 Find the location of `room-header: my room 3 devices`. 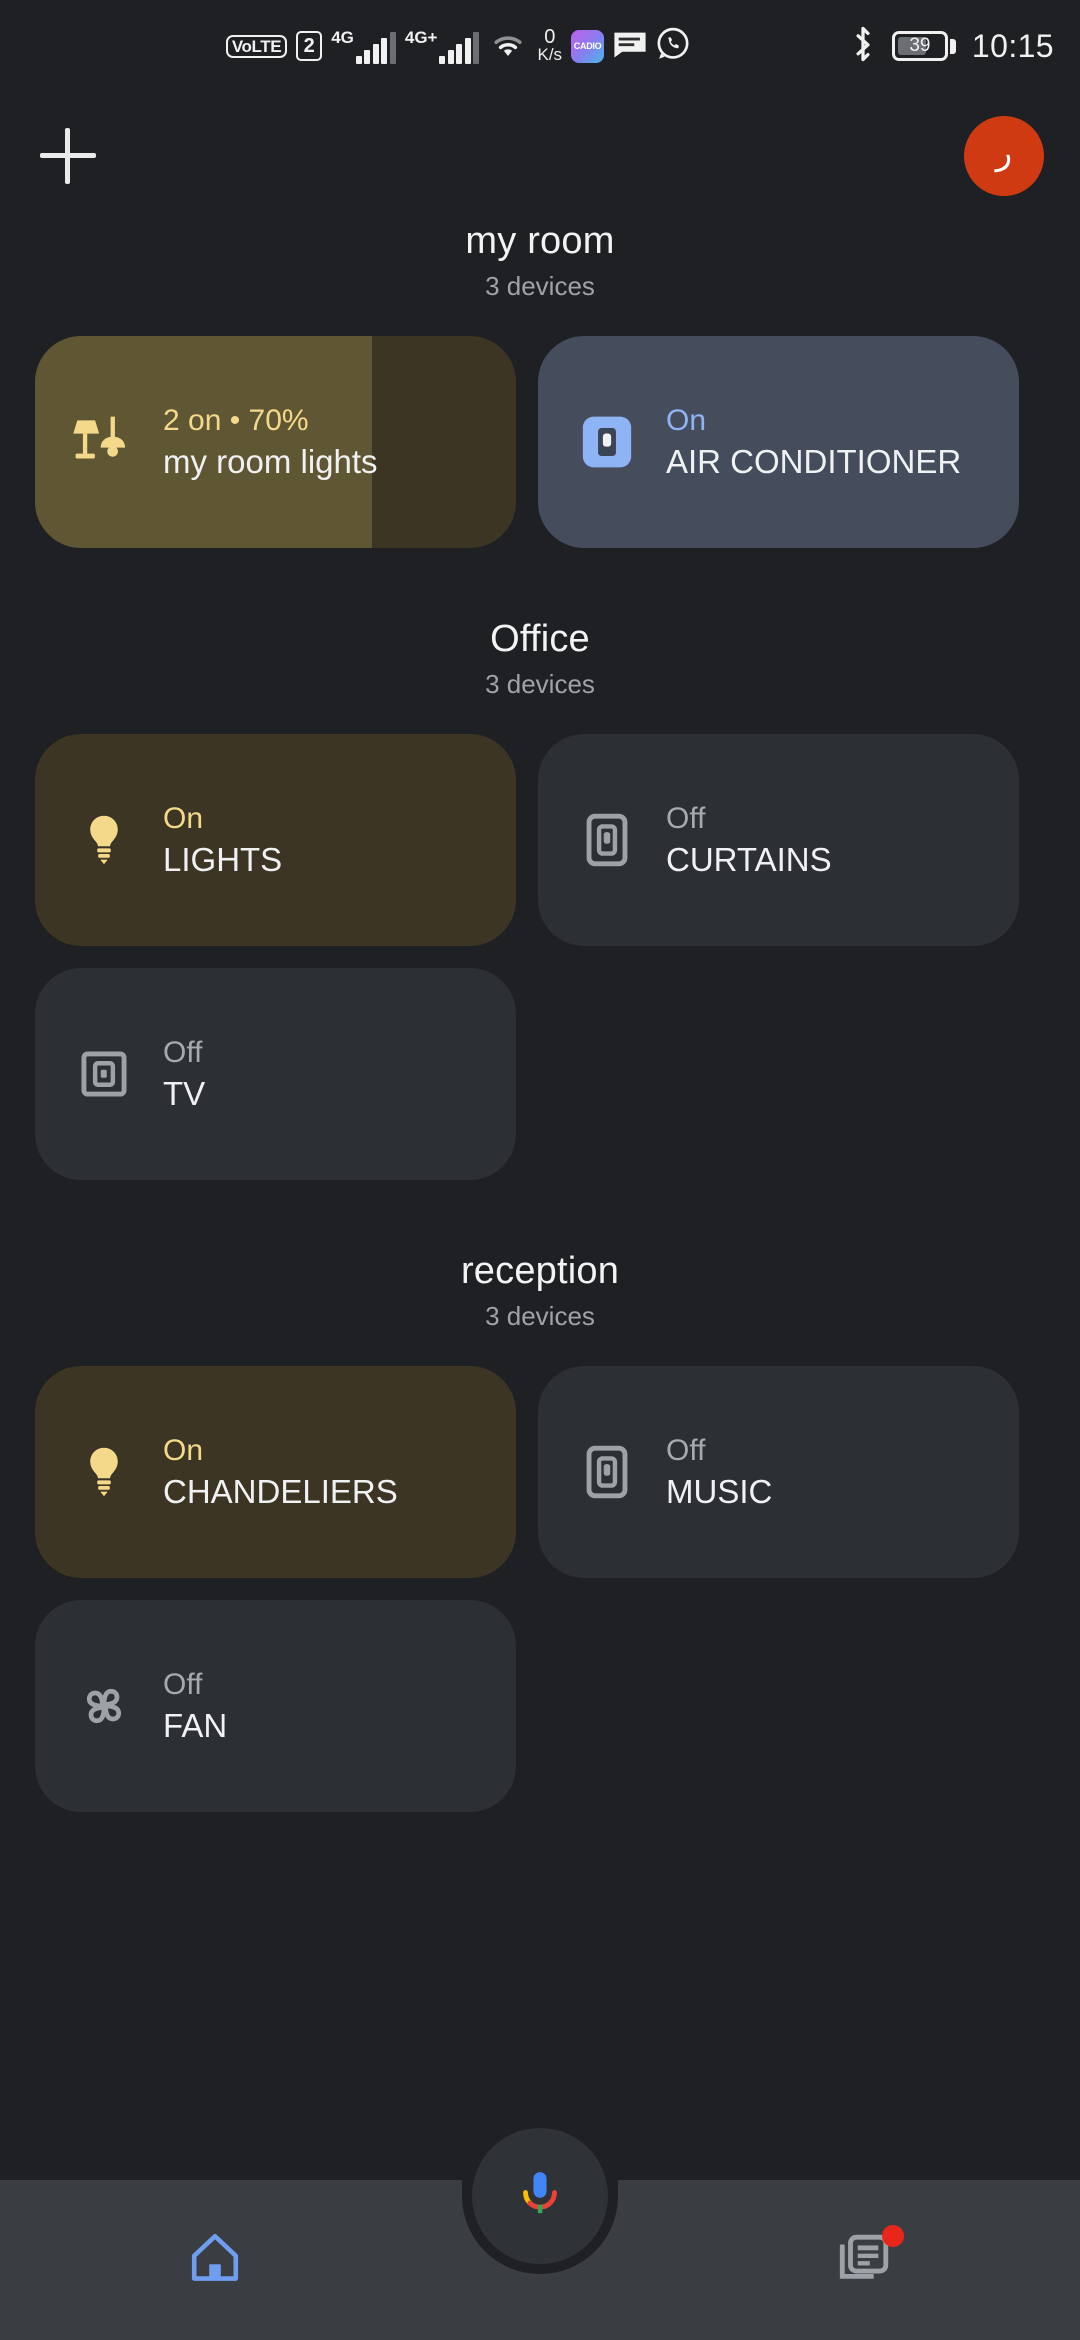

room-header: my room 3 devices is located at coordinates (540, 261).